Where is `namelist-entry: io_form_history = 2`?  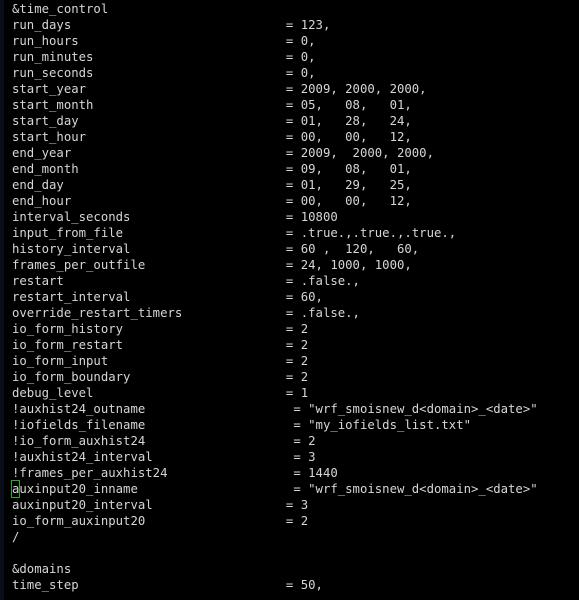
namelist-entry: io_form_history = 2 is located at coordinates (275, 329).